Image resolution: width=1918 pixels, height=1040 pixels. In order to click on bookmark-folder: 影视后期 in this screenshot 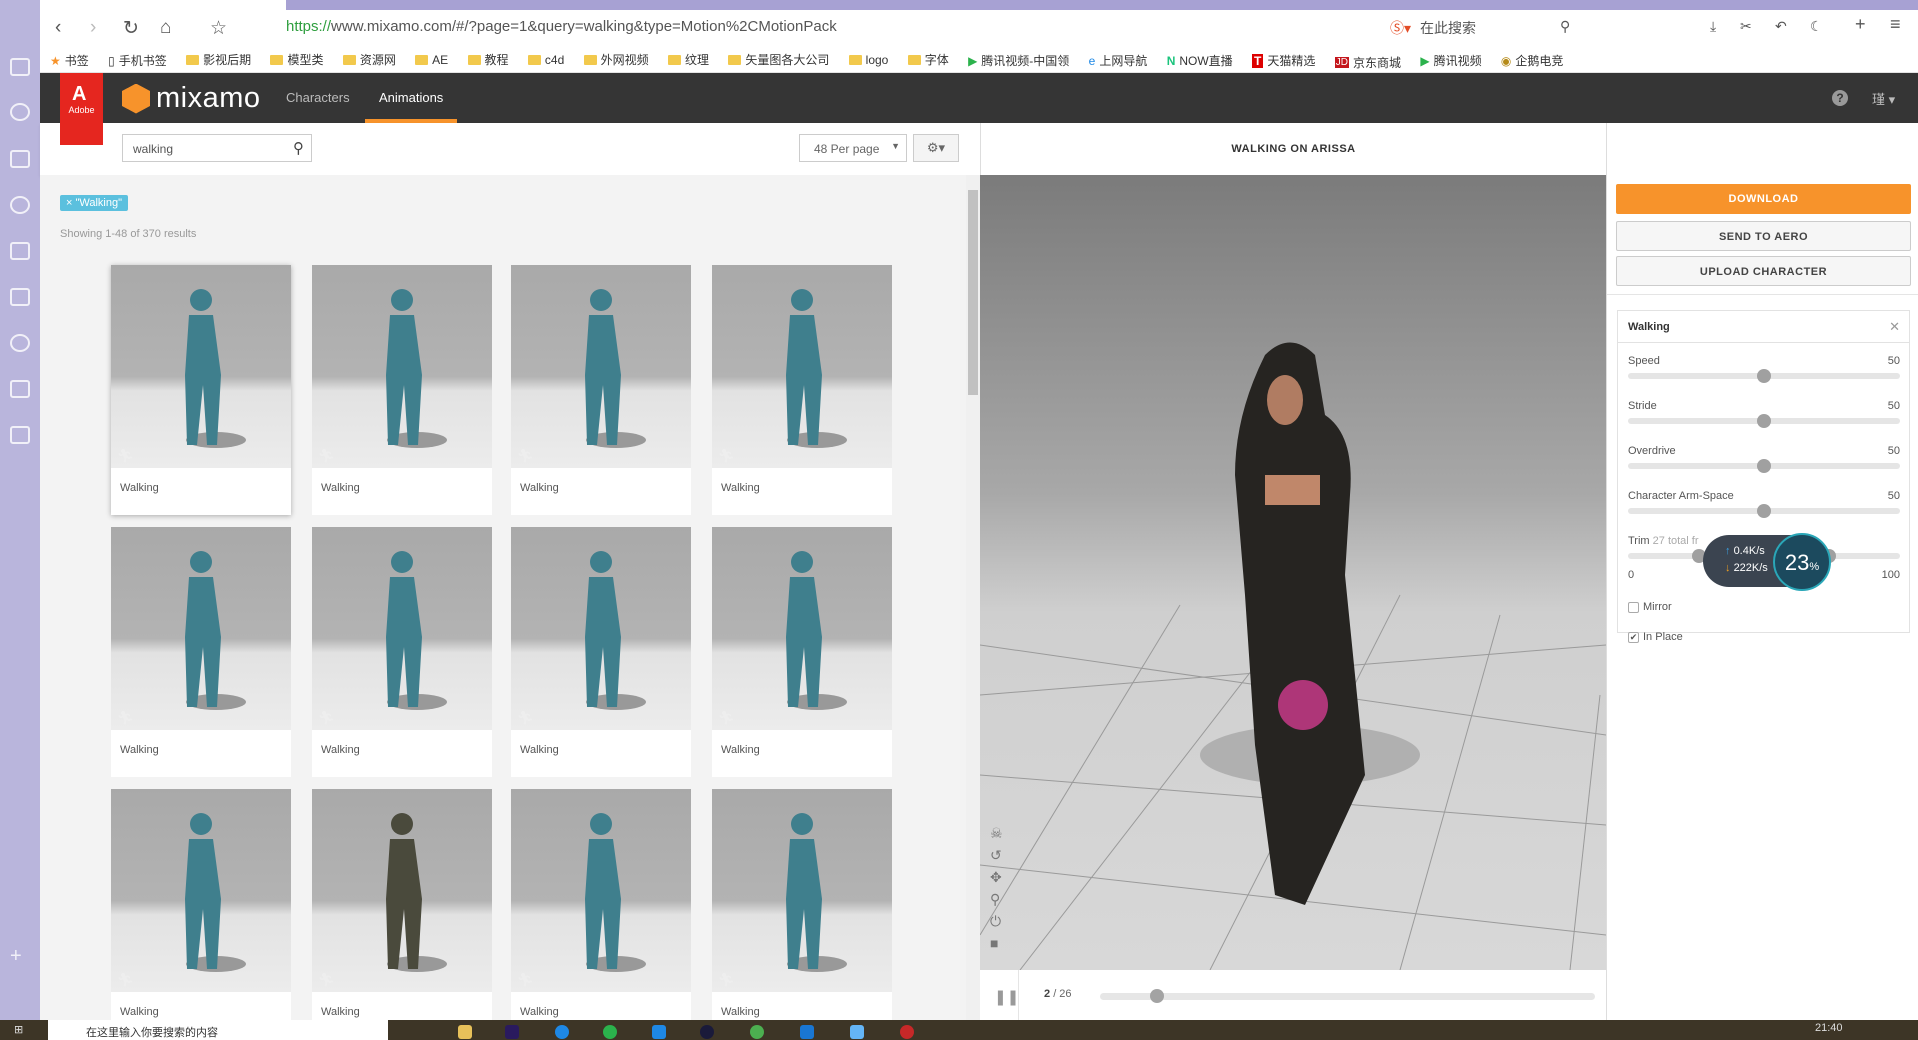, I will do `click(218, 59)`.